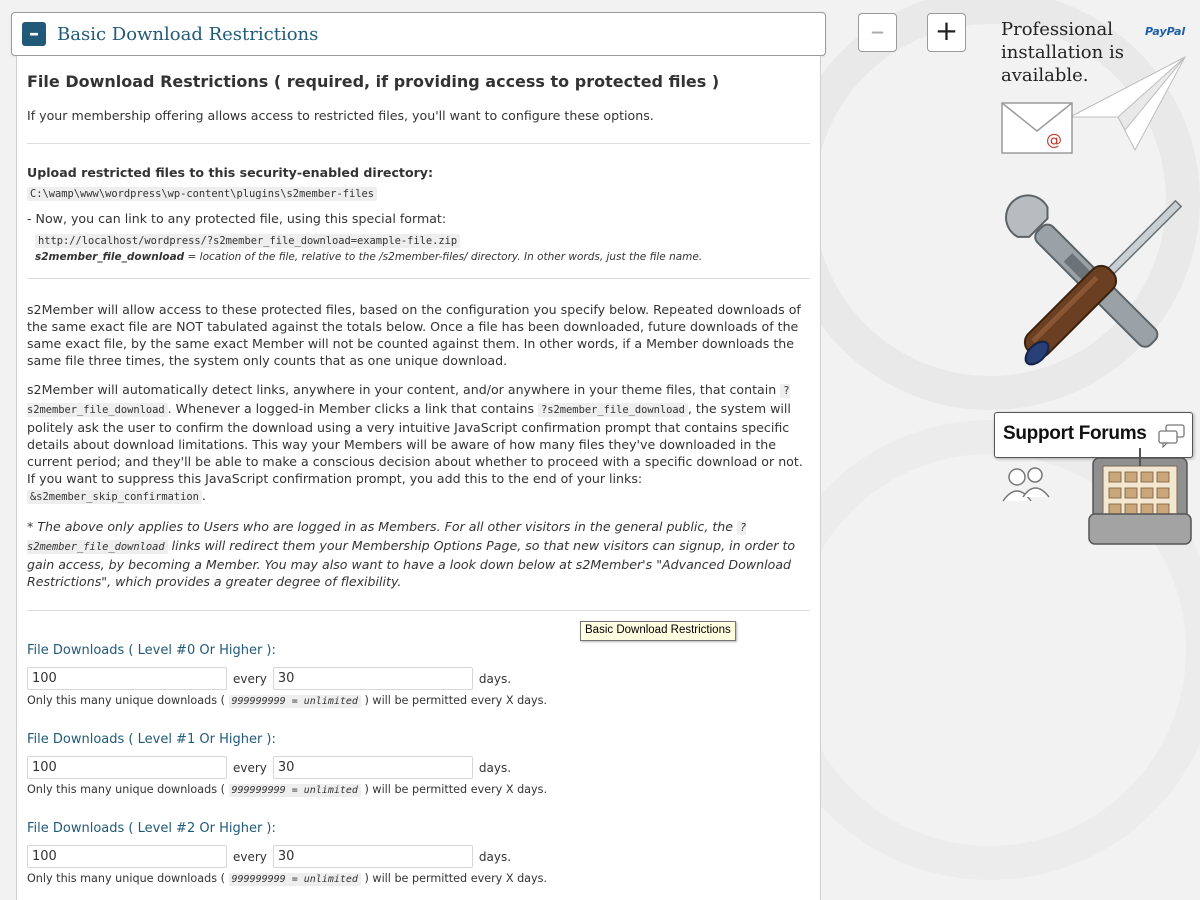 The height and width of the screenshot is (900, 1200). I want to click on expand-all-button: +, so click(946, 32).